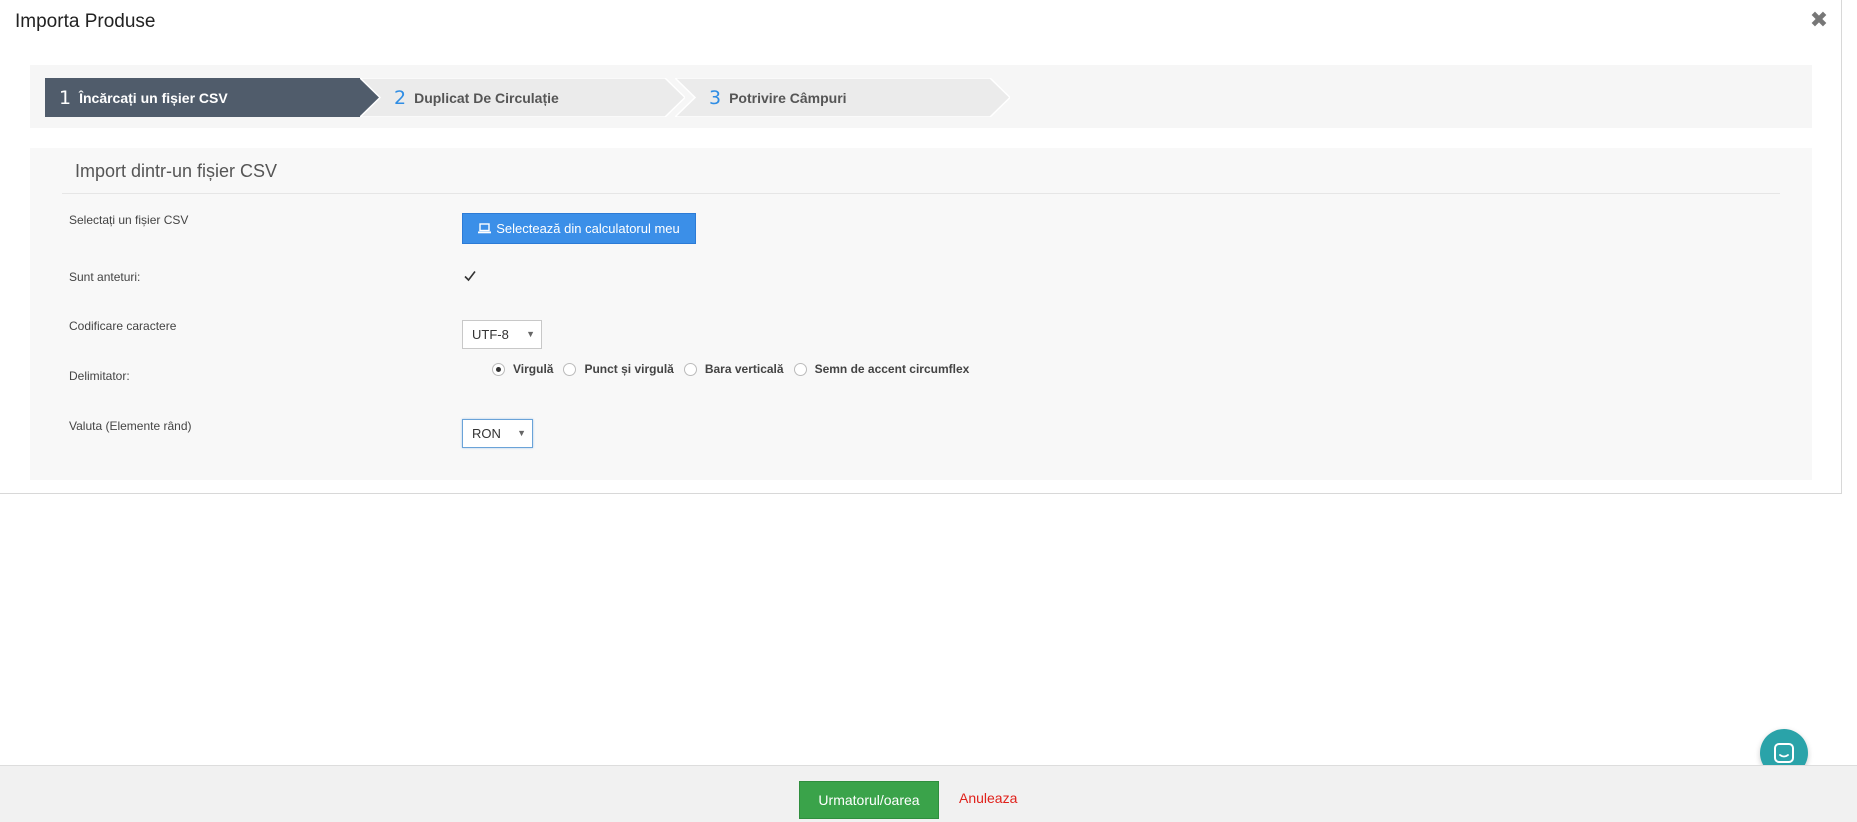 This screenshot has width=1857, height=822. I want to click on modal-footer: Urmatorul/oarea Anuleaza, so click(928, 793).